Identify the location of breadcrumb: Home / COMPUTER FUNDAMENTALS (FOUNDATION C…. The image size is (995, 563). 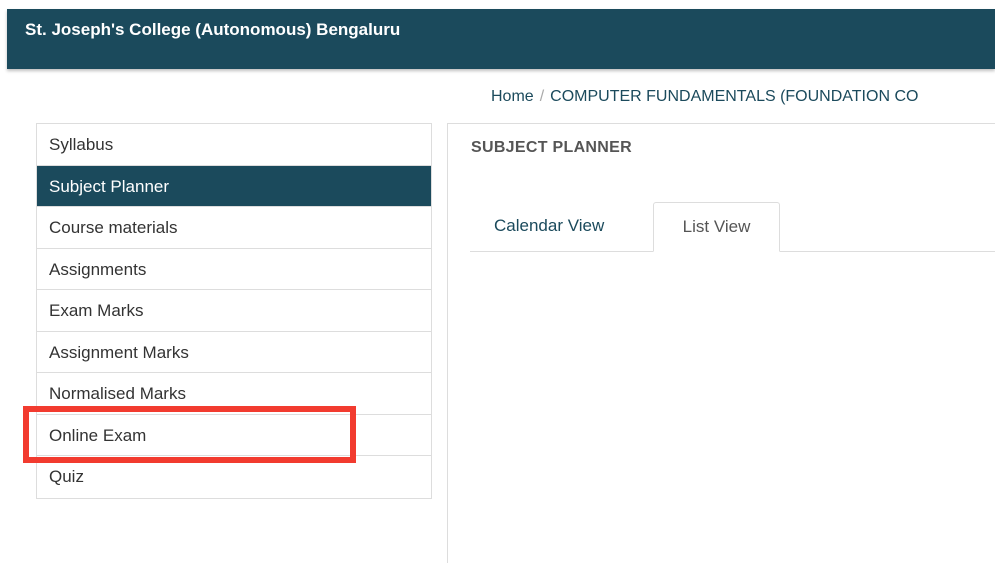
(704, 97).